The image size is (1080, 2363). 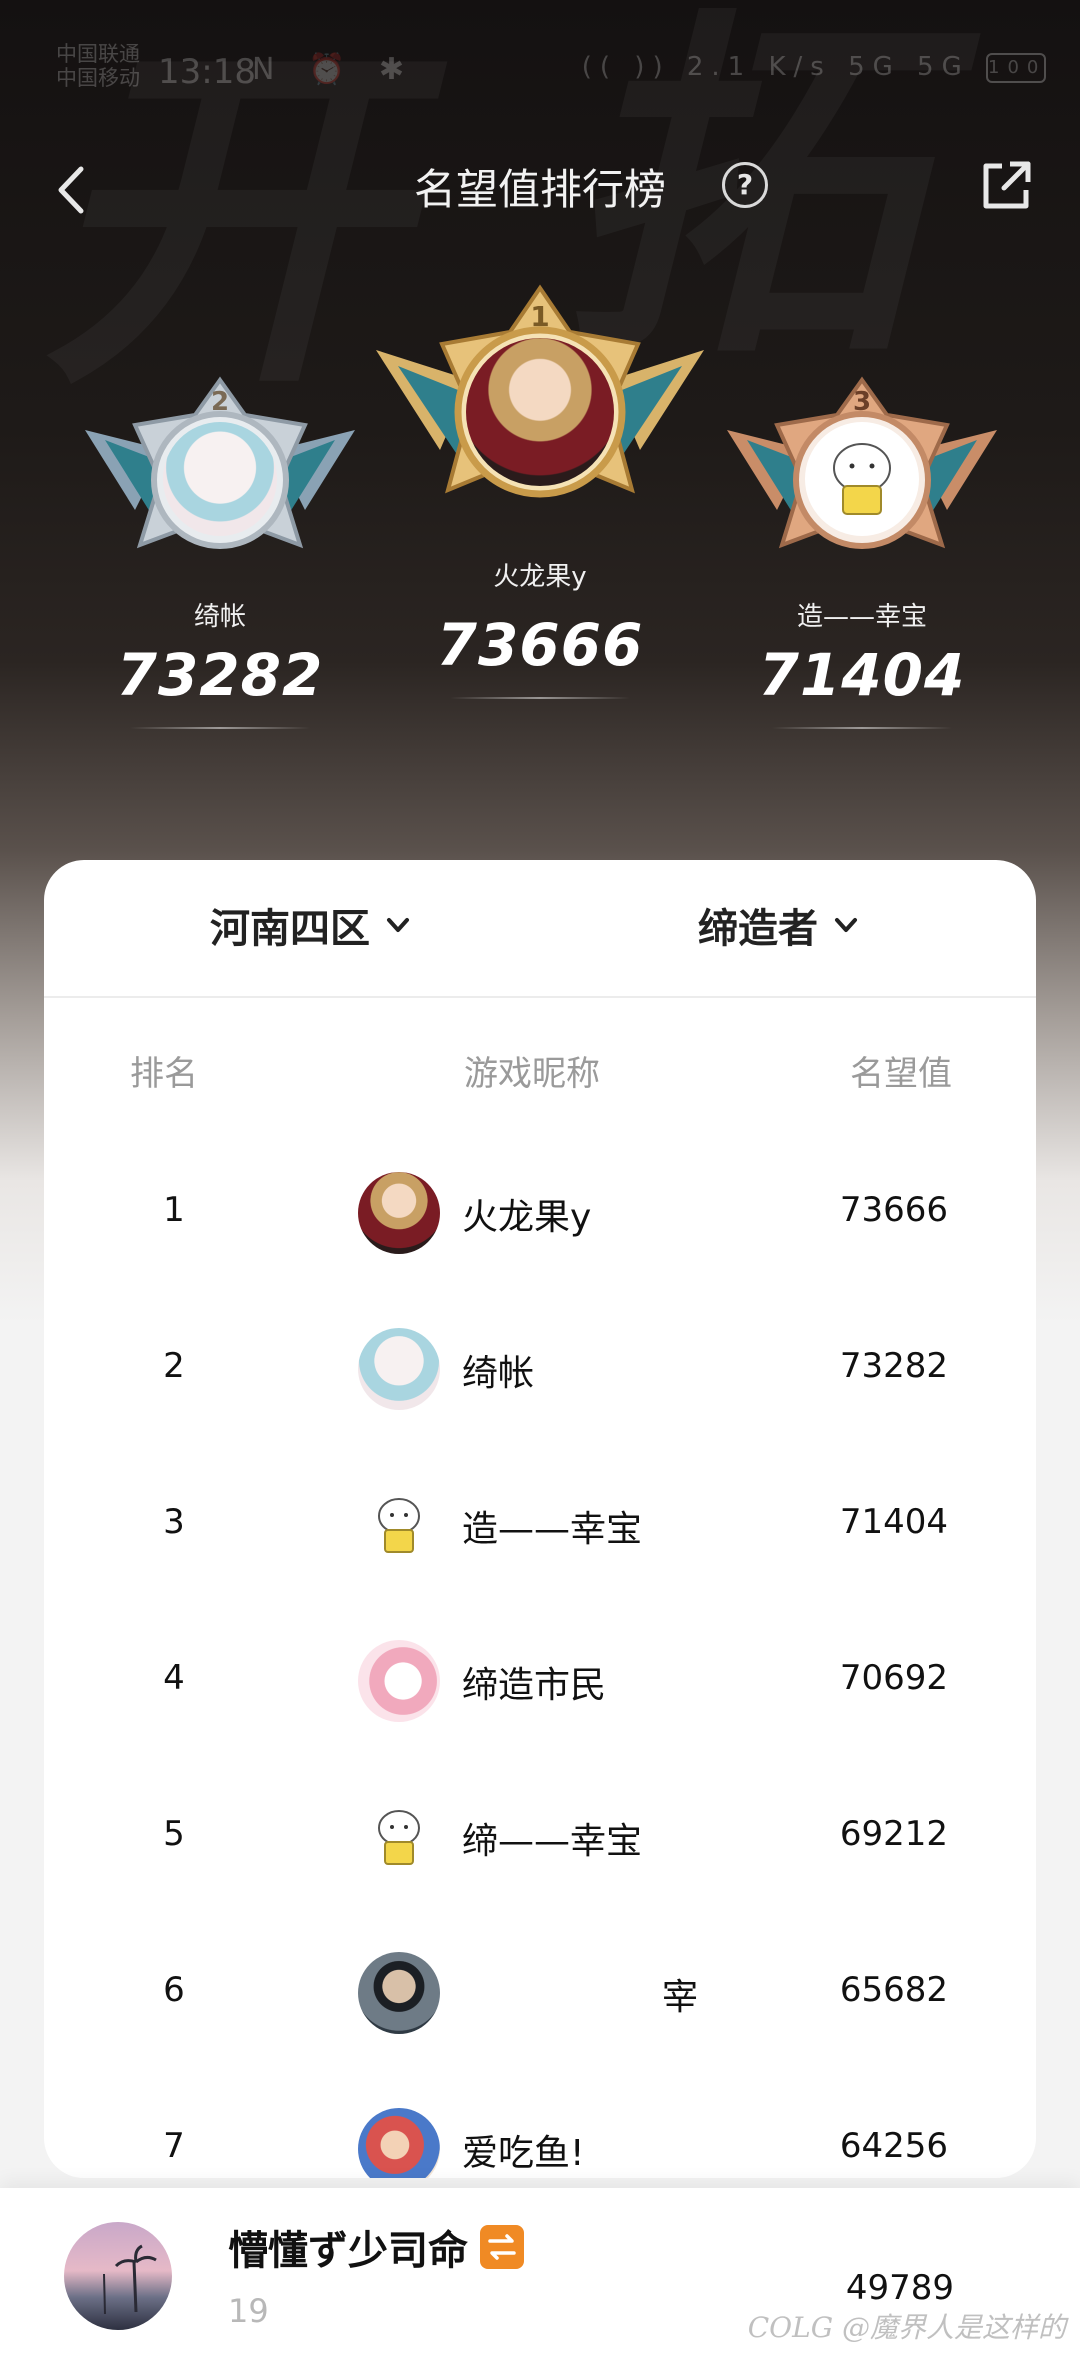 I want to click on podium-score: 71404, so click(x=862, y=675).